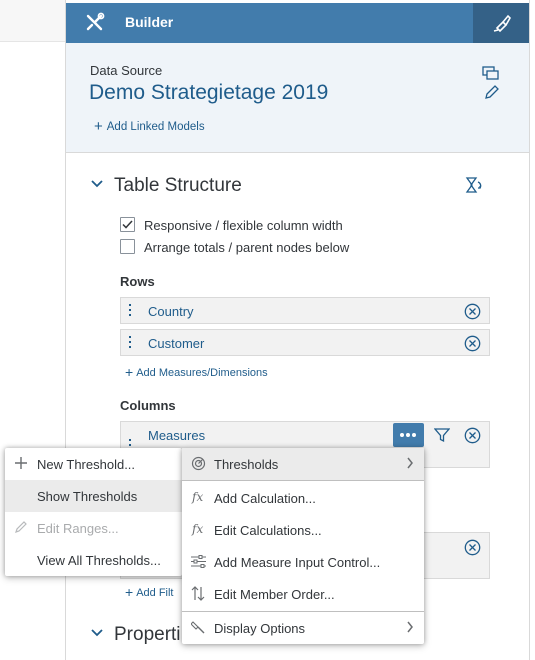 The width and height of the screenshot is (535, 660). I want to click on arrange-totals-label: Arrange totals / parent nodes below, so click(247, 247).